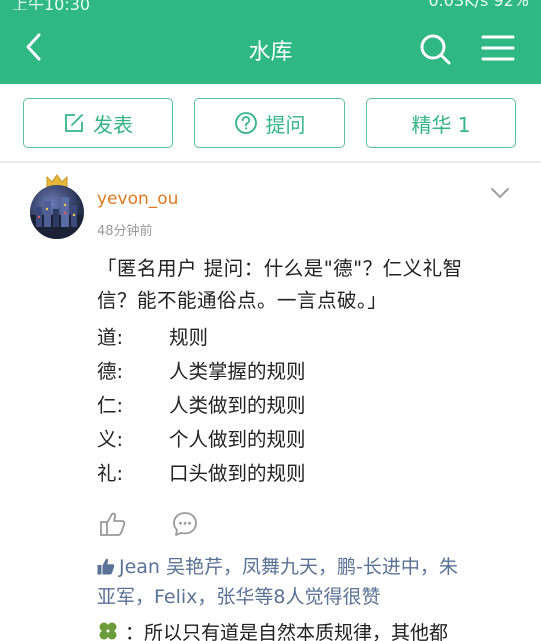 Image resolution: width=541 pixels, height=641 pixels. What do you see at coordinates (110, 405) in the screenshot?
I see `definition-term: 仁:` at bounding box center [110, 405].